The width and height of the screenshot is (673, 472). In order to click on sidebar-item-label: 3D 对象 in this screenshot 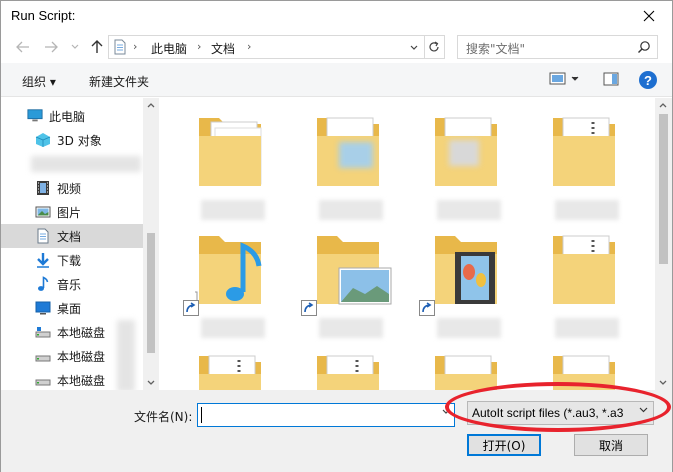, I will do `click(79, 140)`.